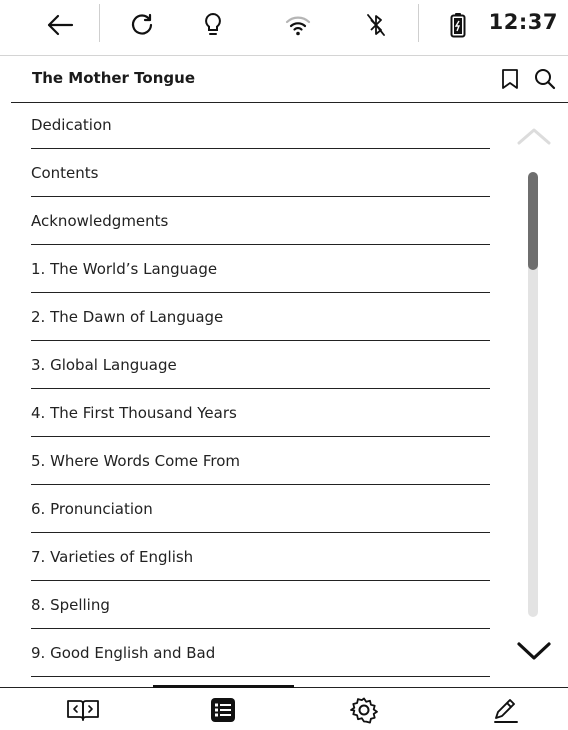 The width and height of the screenshot is (568, 730). I want to click on scroll-down-chevron-icon, so click(534, 653).